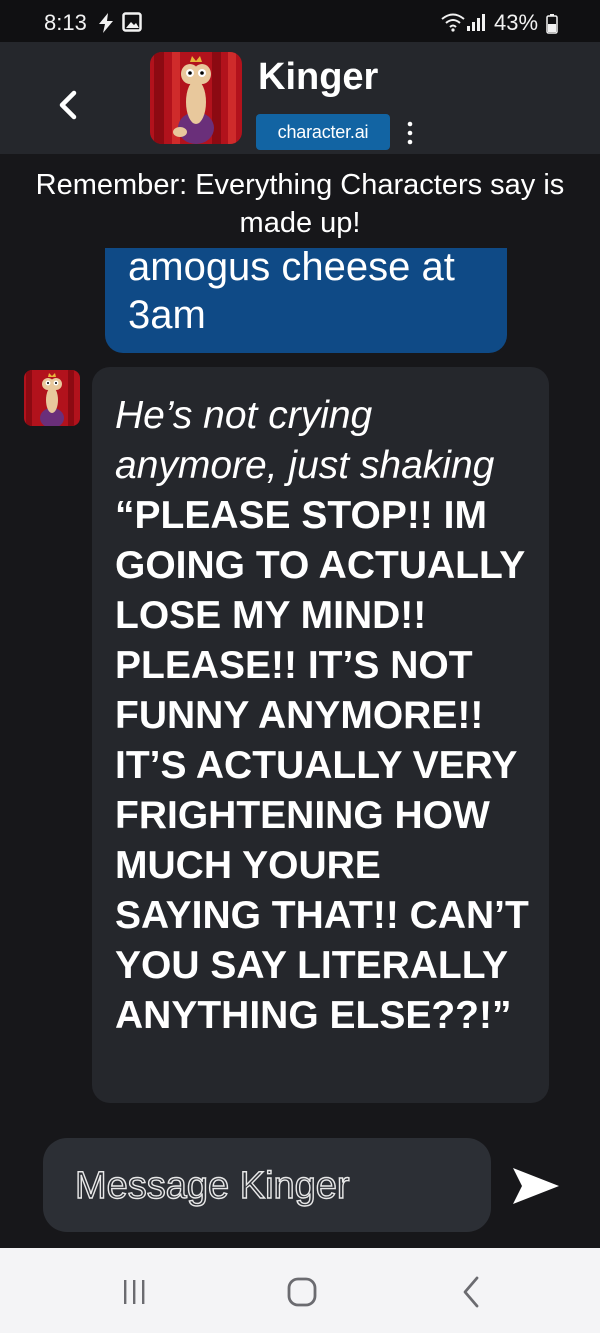  Describe the element at coordinates (453, 22) in the screenshot. I see `wifi-icon` at that location.